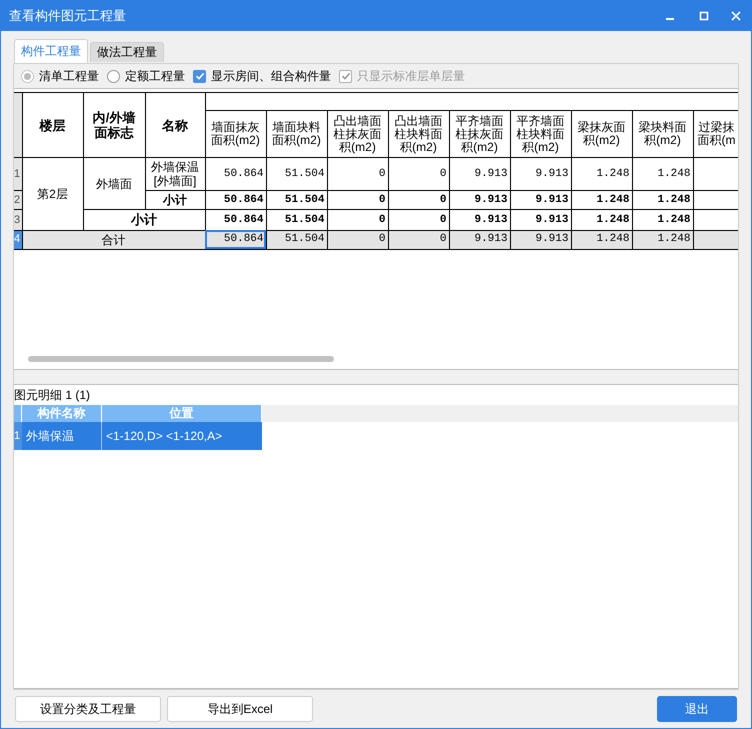 The width and height of the screenshot is (752, 729). Describe the element at coordinates (716, 134) in the screenshot. I see `column-header: 过梁抹面积(m` at that location.